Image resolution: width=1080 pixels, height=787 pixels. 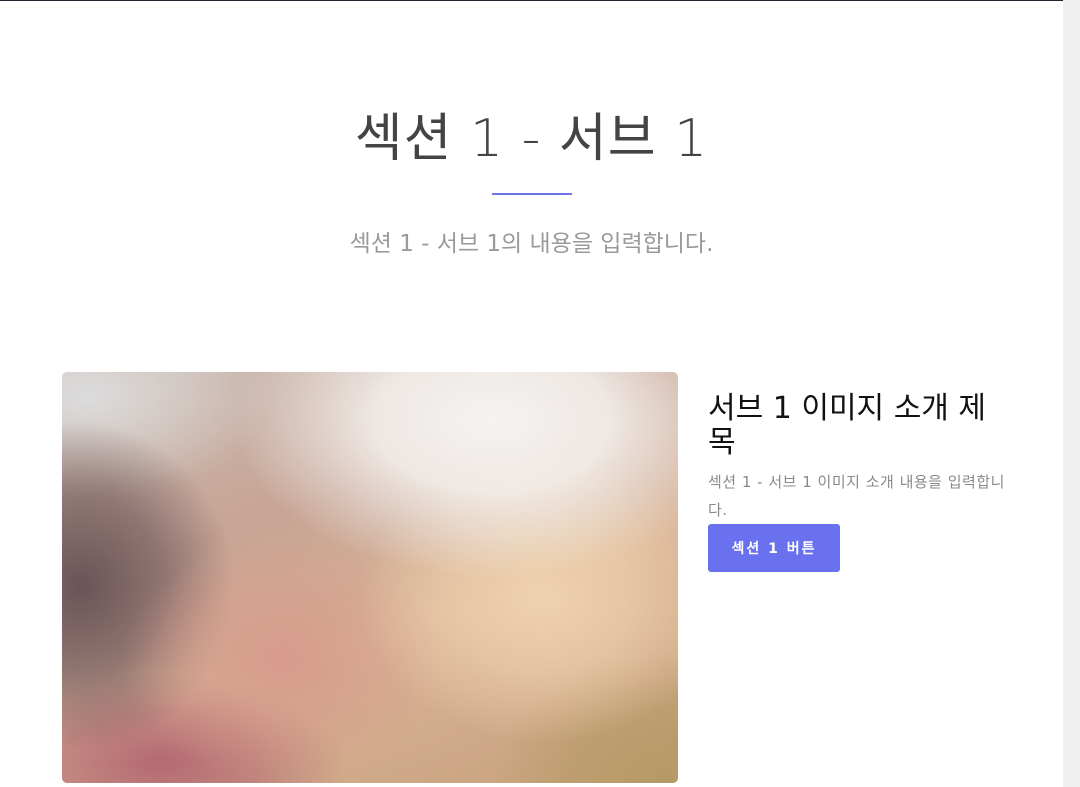 I want to click on section-button: 섹션 1 버튼, so click(x=774, y=548).